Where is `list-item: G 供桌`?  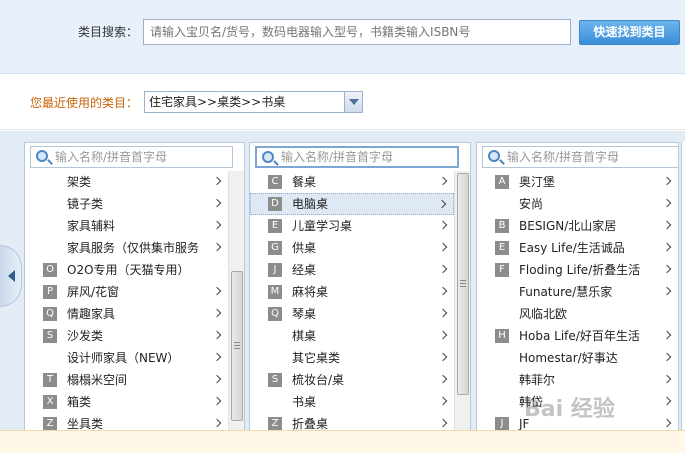 list-item: G 供桌 is located at coordinates (352, 248).